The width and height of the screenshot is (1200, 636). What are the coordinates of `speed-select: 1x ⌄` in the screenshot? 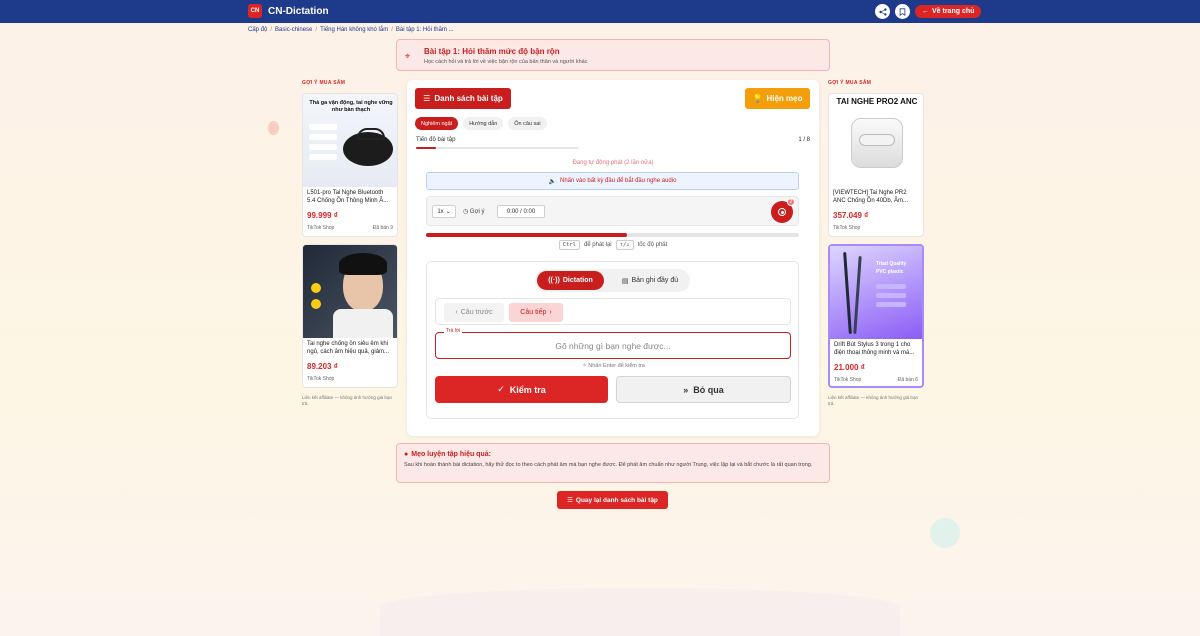 It's located at (444, 211).